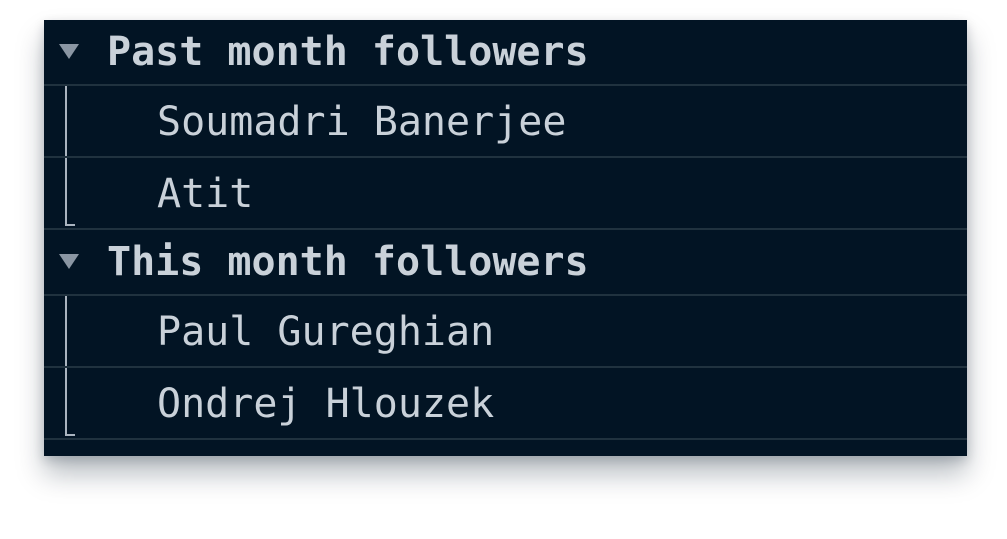  What do you see at coordinates (505, 332) in the screenshot?
I see `list-item: Paul Gureghian` at bounding box center [505, 332].